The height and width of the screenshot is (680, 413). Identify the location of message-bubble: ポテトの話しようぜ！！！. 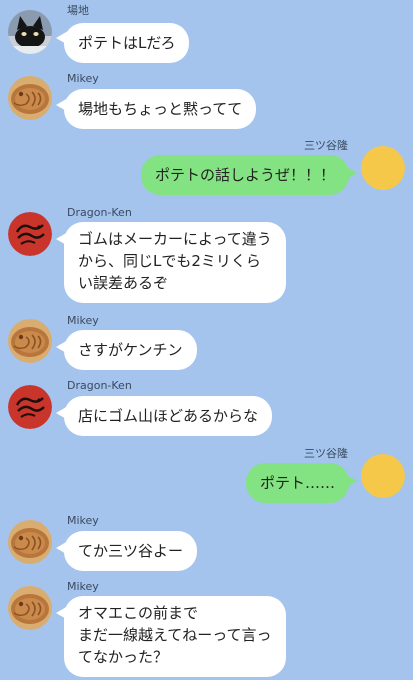
(244, 175).